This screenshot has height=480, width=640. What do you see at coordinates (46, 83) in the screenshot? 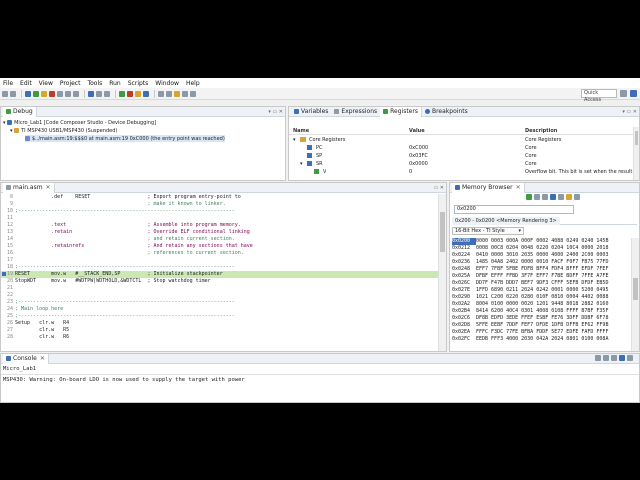
I see `menu-view: View` at bounding box center [46, 83].